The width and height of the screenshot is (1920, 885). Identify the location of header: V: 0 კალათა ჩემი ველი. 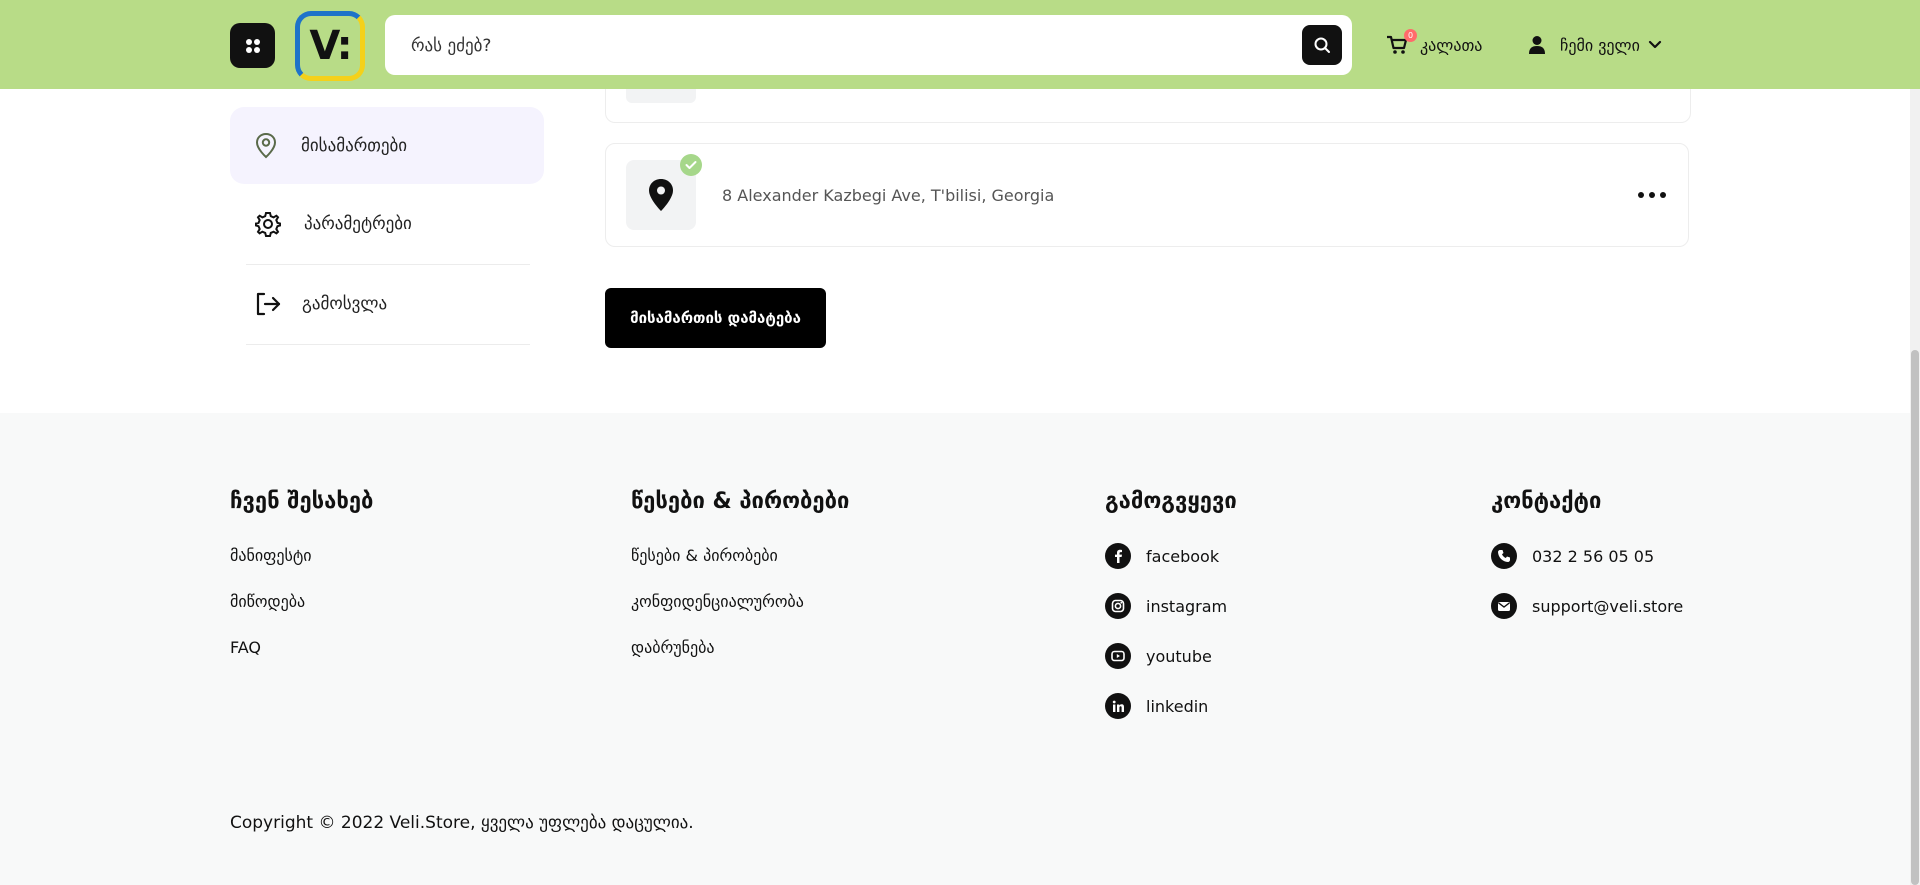
(960, 44).